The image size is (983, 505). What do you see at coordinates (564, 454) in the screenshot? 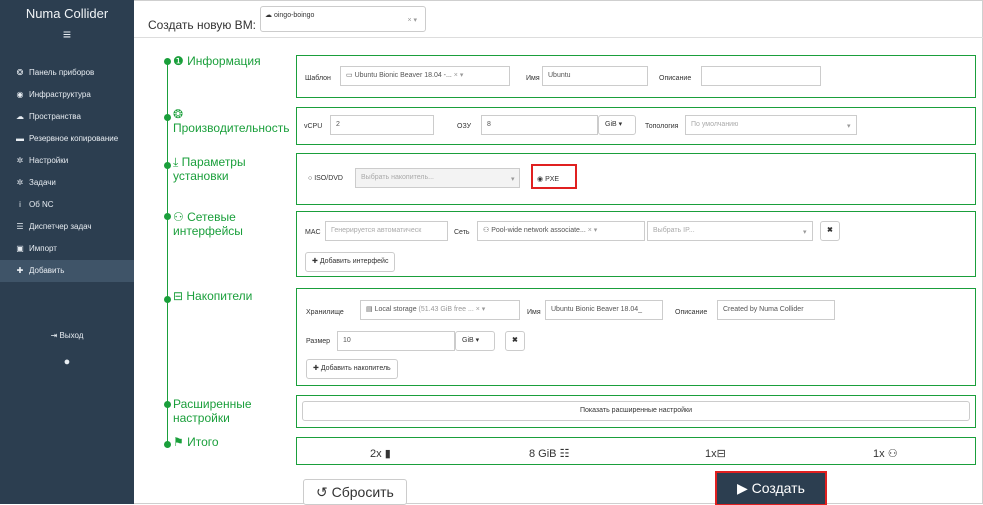
I see `memory-icon: ☷` at bounding box center [564, 454].